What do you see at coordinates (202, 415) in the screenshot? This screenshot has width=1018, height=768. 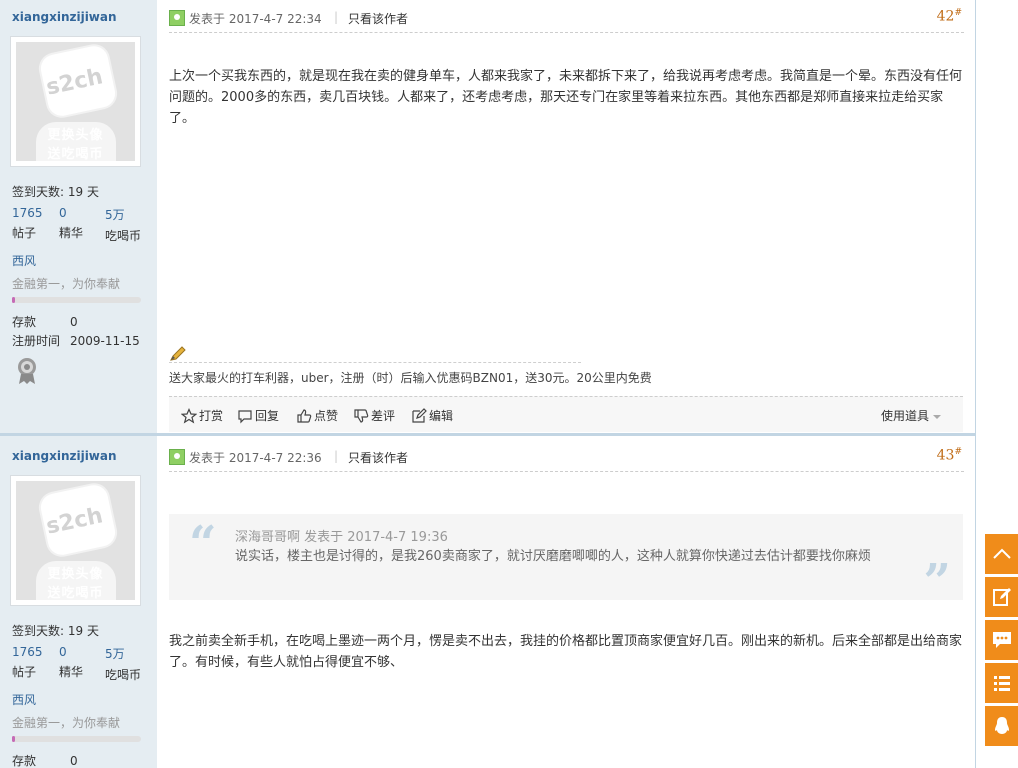 I see `reward-button: 打赏` at bounding box center [202, 415].